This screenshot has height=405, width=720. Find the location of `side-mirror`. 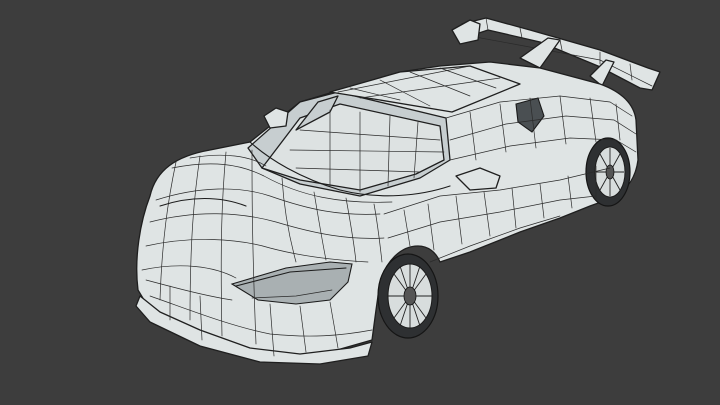

side-mirror is located at coordinates (276, 118).